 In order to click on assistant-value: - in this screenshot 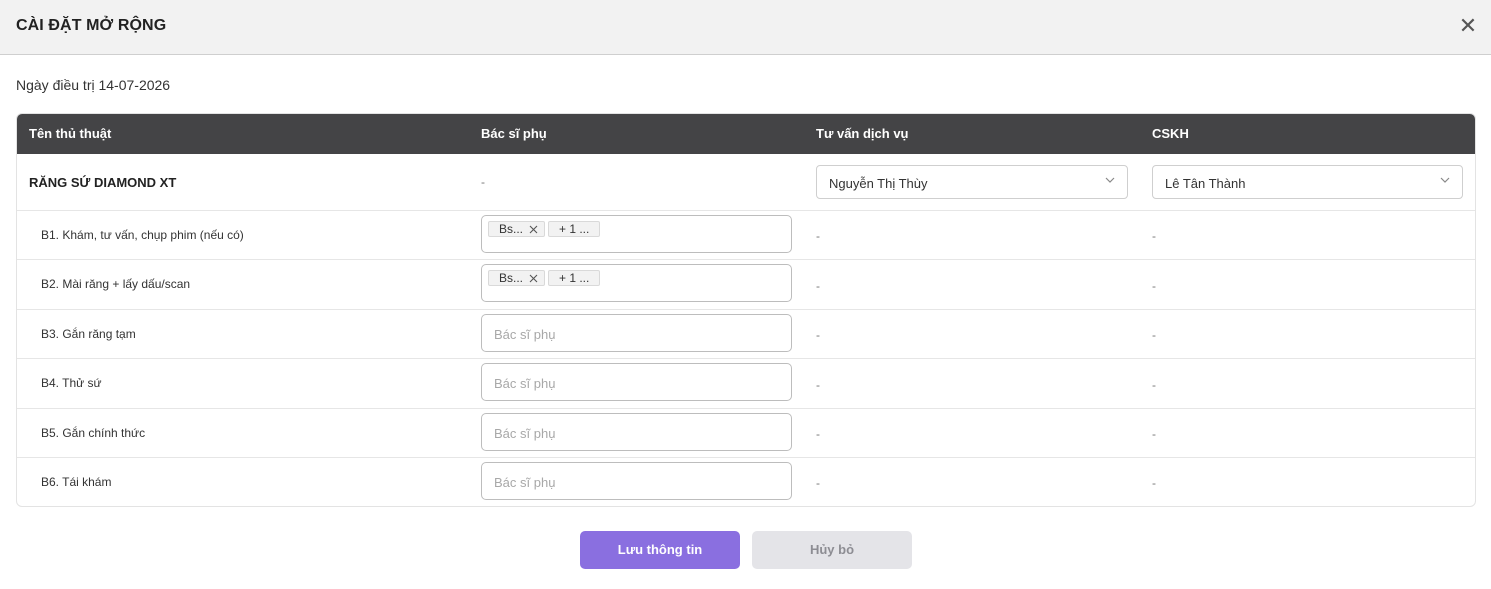, I will do `click(483, 182)`.